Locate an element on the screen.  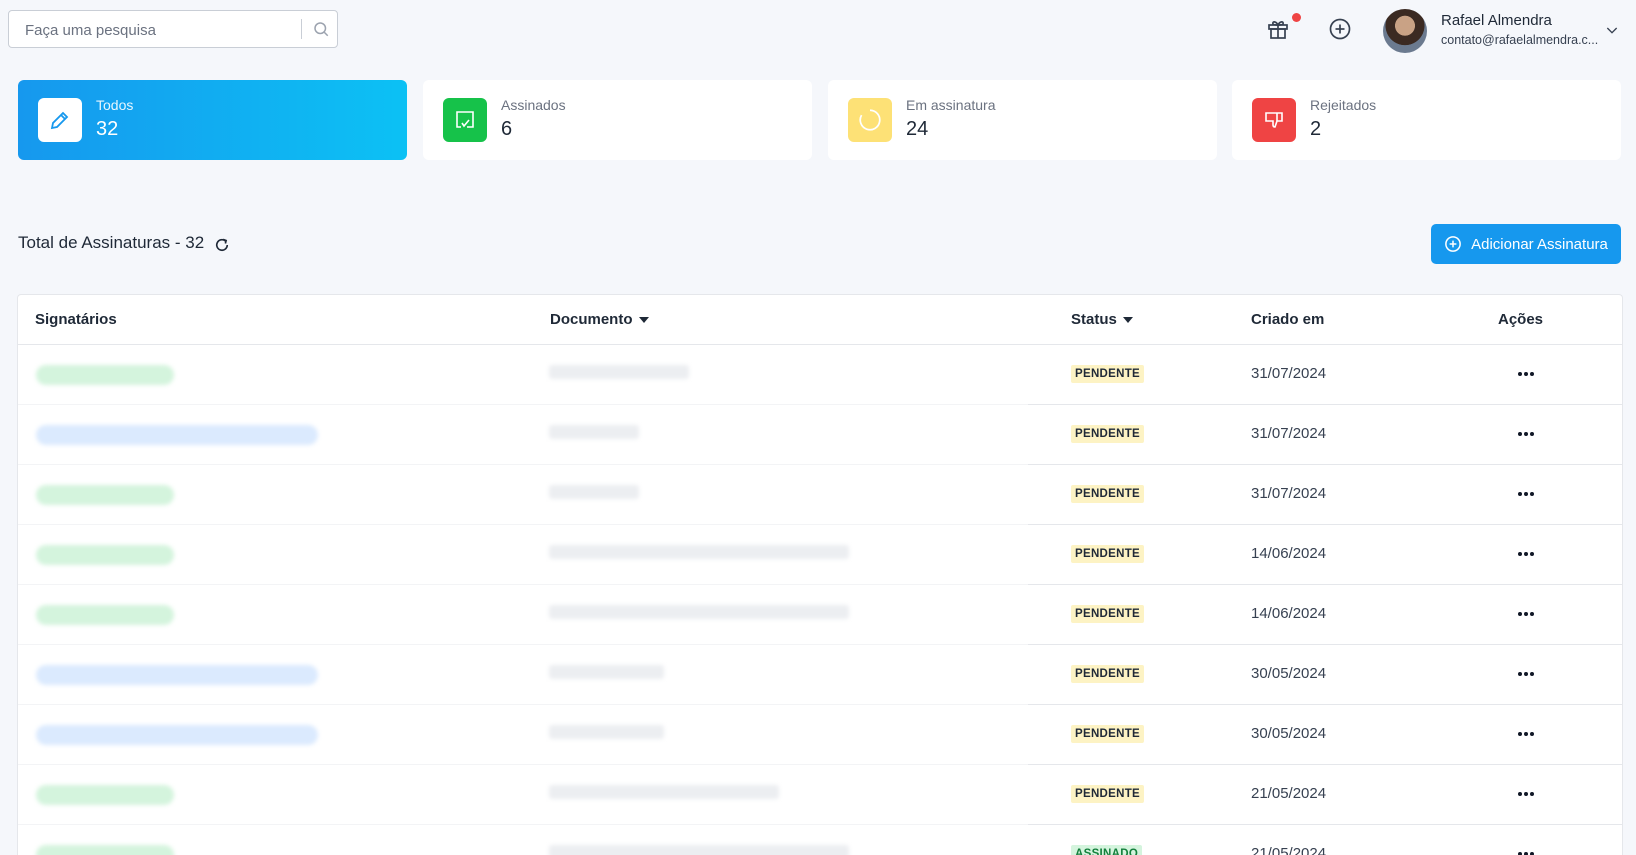
column-status: Status is located at coordinates (1102, 319).